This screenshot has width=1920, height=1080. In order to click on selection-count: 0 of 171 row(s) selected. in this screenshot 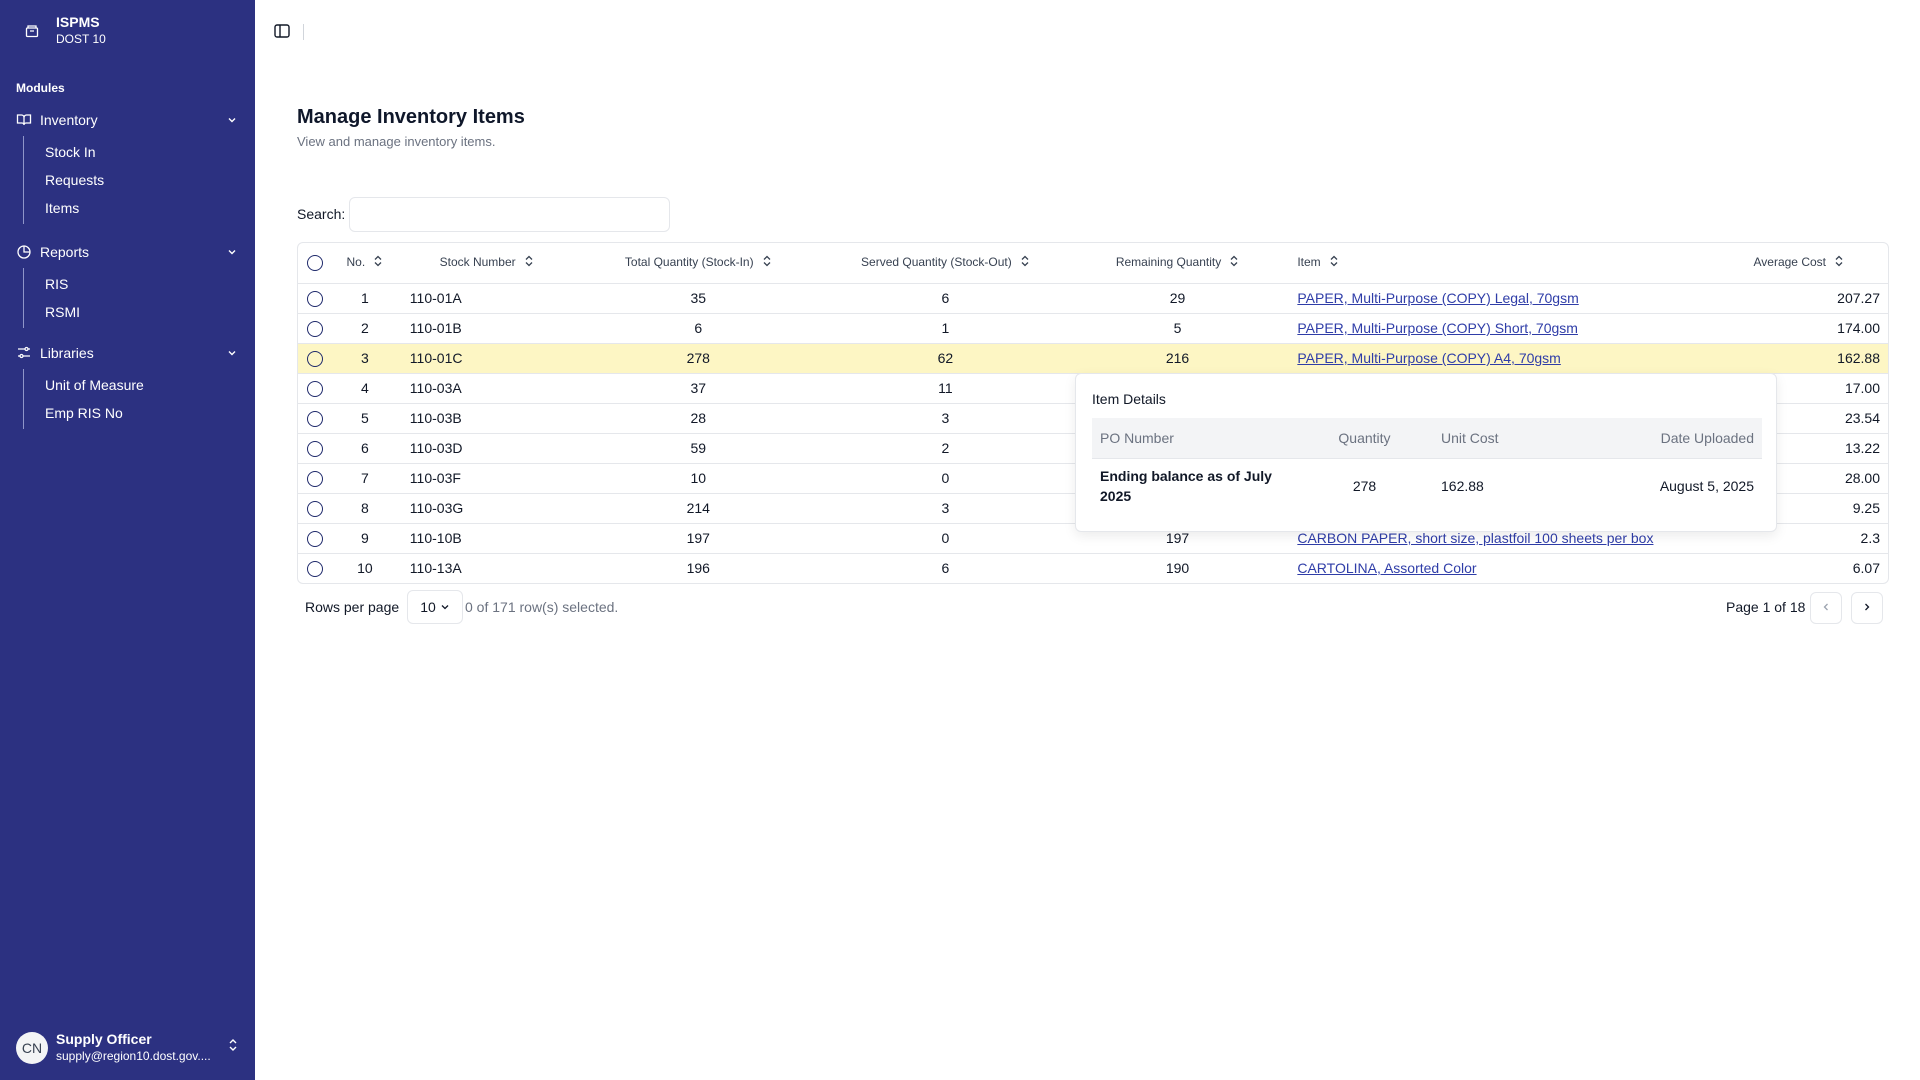, I will do `click(542, 607)`.